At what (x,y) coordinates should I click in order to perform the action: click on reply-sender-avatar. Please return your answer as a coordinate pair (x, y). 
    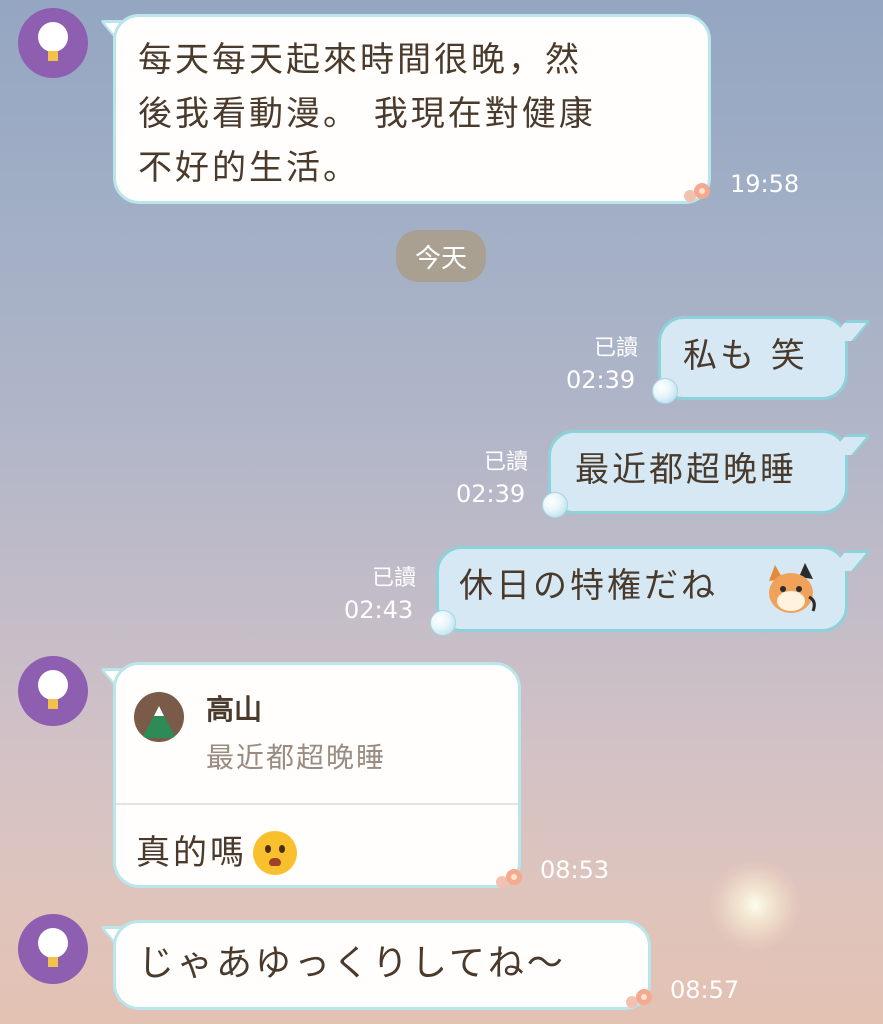
    Looking at the image, I should click on (159, 717).